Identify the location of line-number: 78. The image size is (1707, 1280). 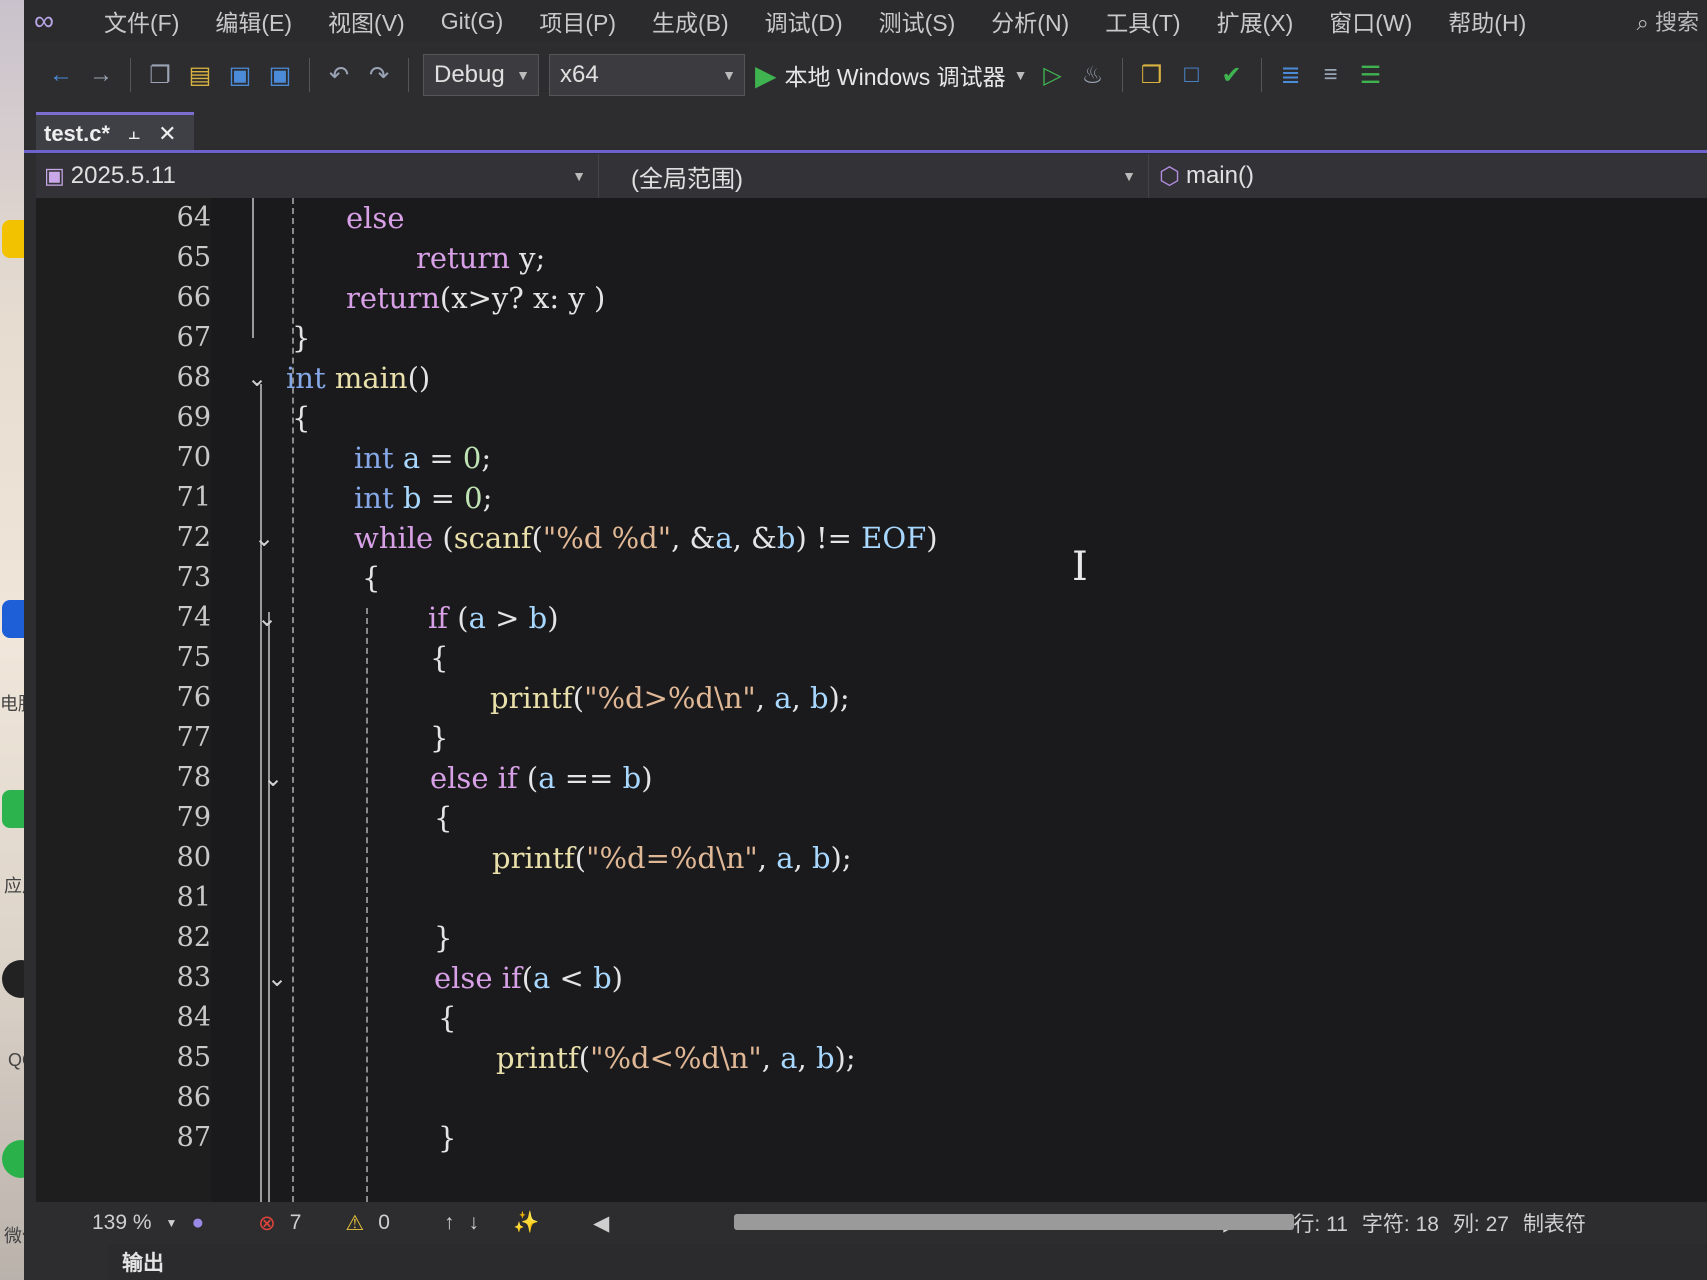
(193, 777).